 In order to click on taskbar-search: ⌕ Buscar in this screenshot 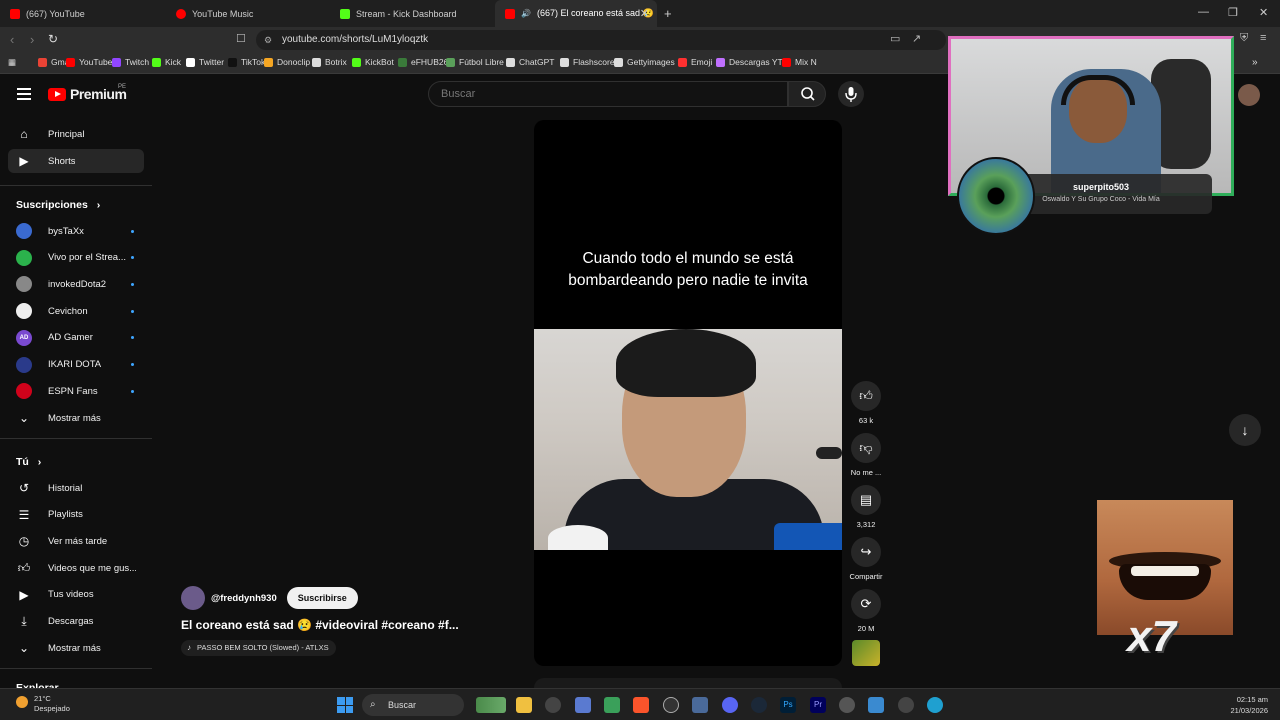, I will do `click(413, 705)`.